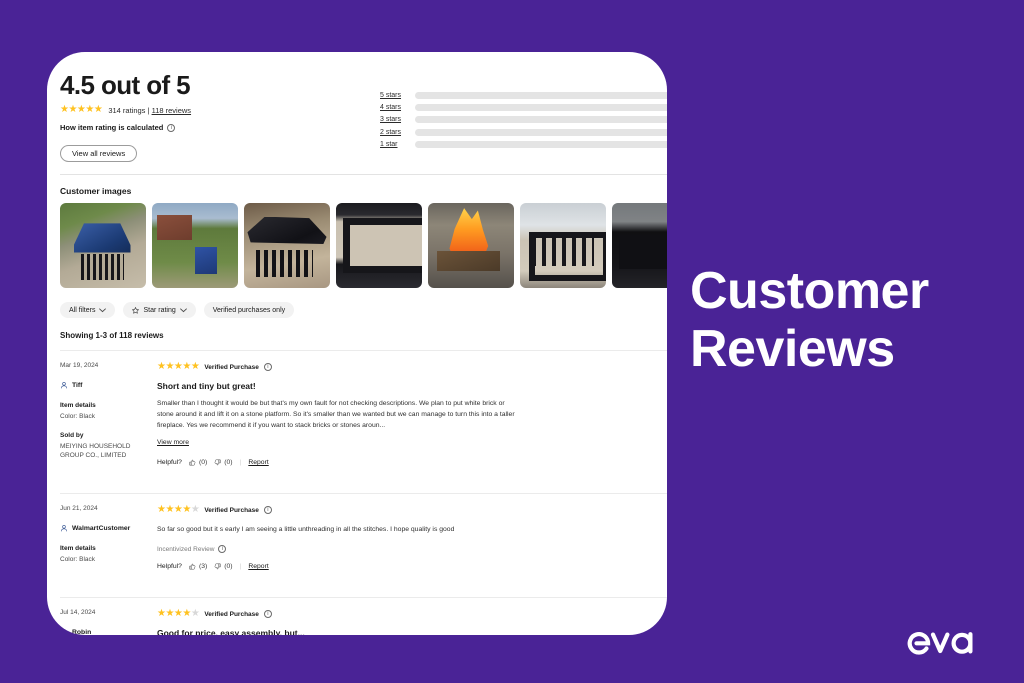 The width and height of the screenshot is (1024, 683). What do you see at coordinates (96, 191) in the screenshot?
I see `customer-images-title: Customer images` at bounding box center [96, 191].